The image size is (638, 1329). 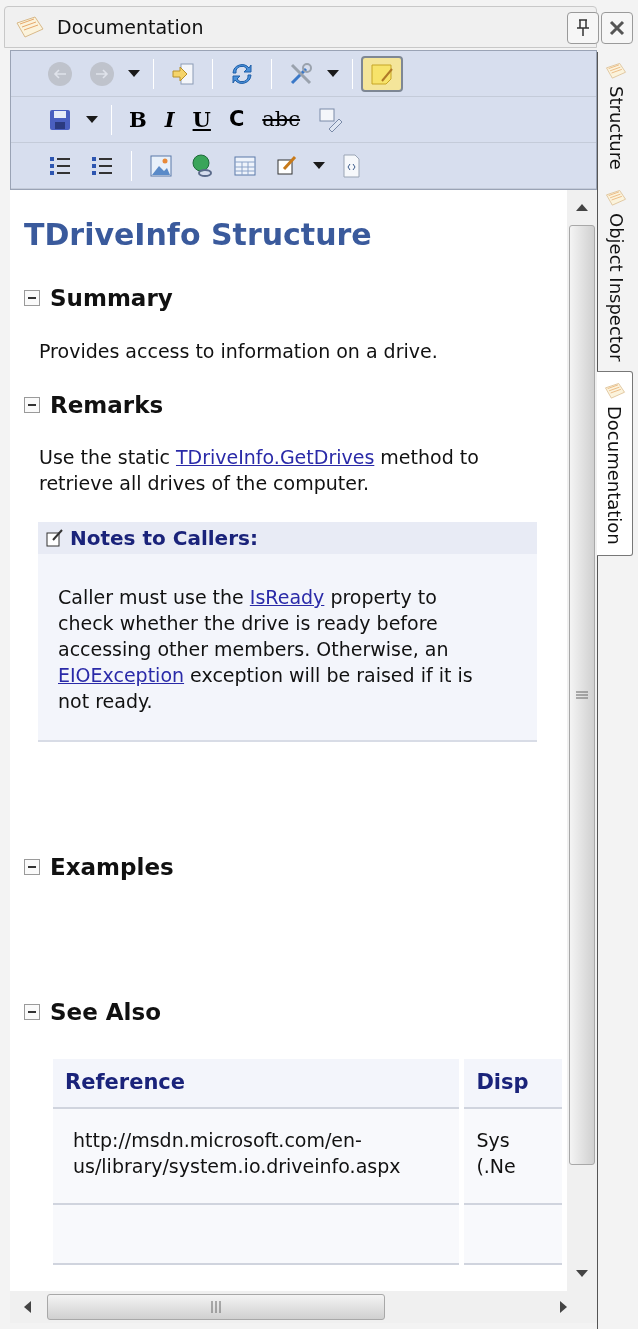 What do you see at coordinates (582, 207) in the screenshot?
I see `scroll-up-icon` at bounding box center [582, 207].